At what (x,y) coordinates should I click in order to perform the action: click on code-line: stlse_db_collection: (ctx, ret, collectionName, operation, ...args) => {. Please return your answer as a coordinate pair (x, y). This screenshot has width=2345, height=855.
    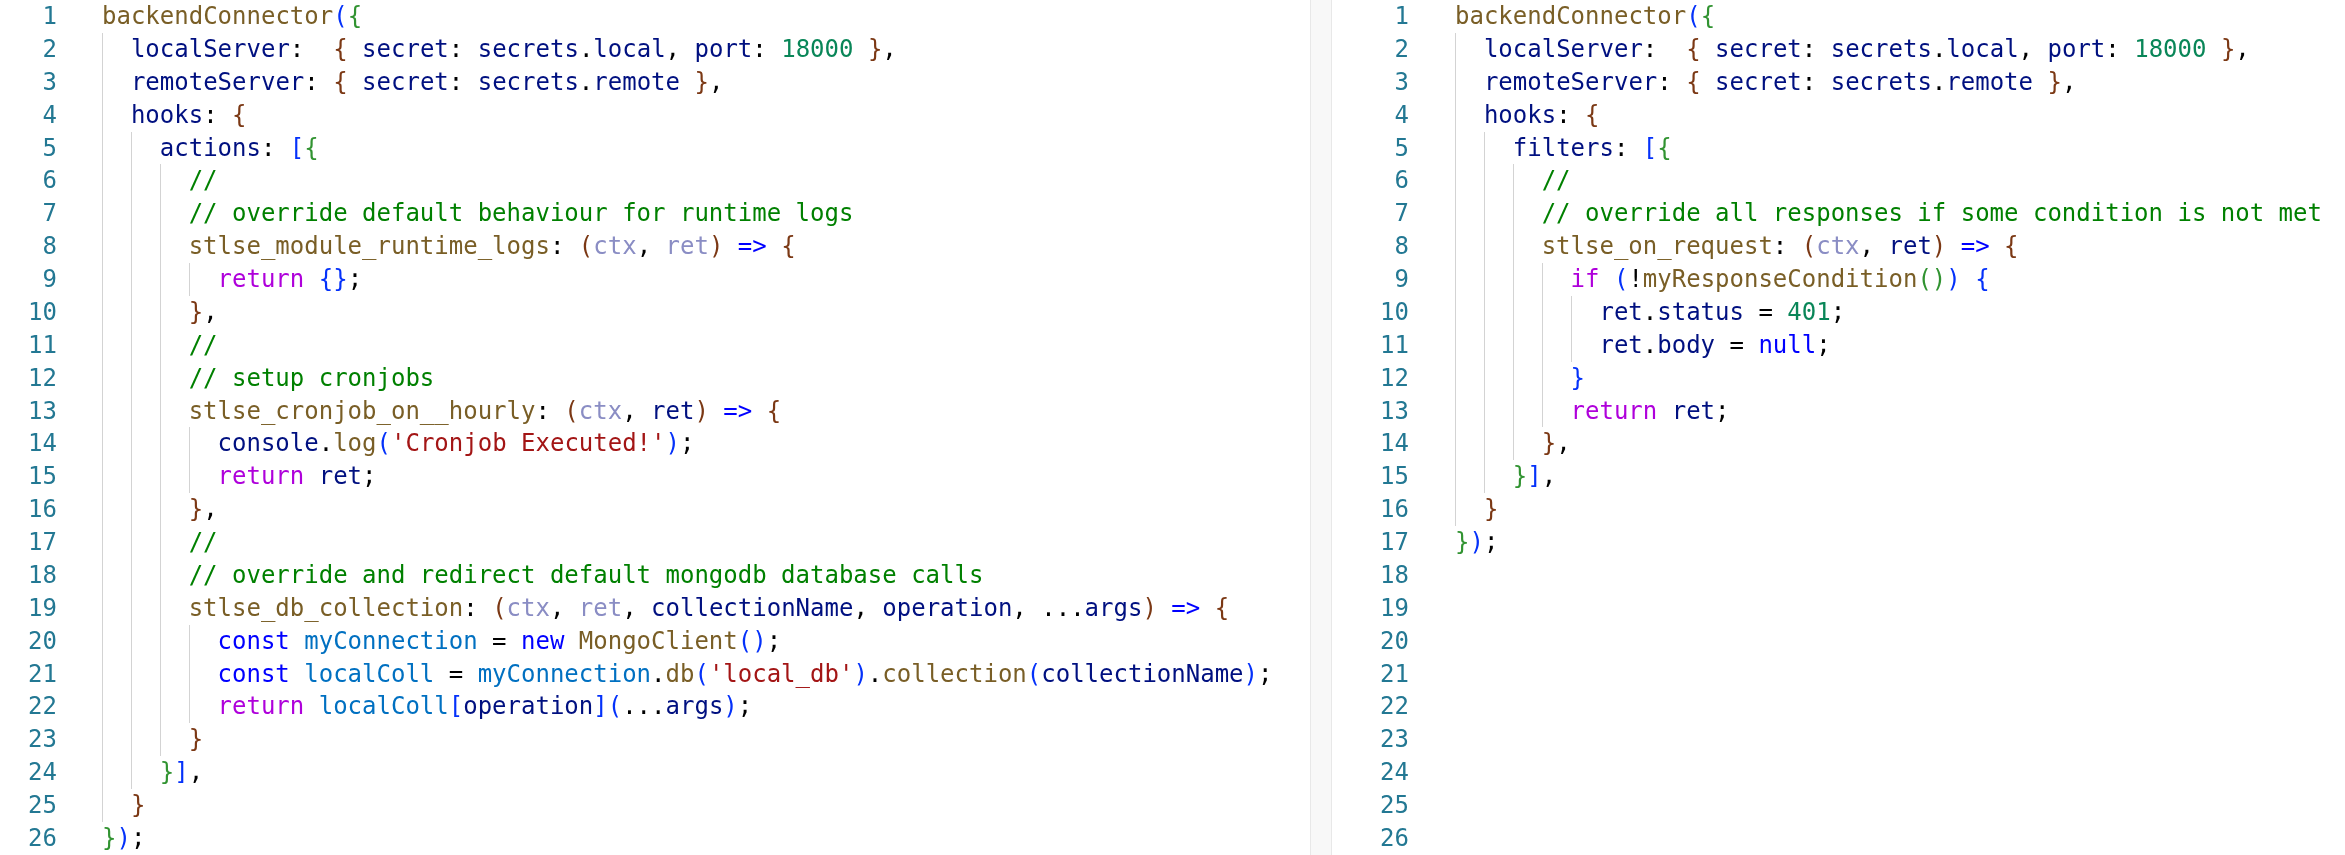
    Looking at the image, I should click on (709, 608).